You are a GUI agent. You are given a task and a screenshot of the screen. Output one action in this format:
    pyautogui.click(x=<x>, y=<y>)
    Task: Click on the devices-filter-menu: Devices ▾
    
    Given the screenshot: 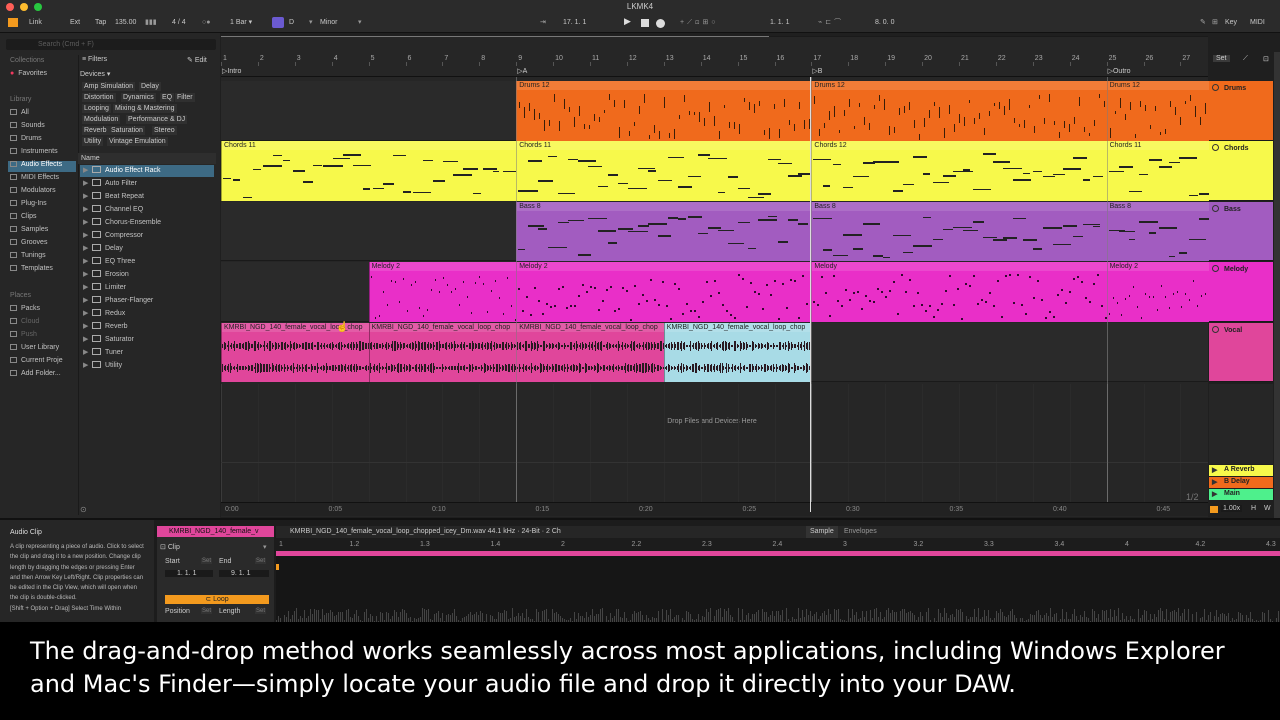 What is the action you would take?
    pyautogui.click(x=95, y=74)
    